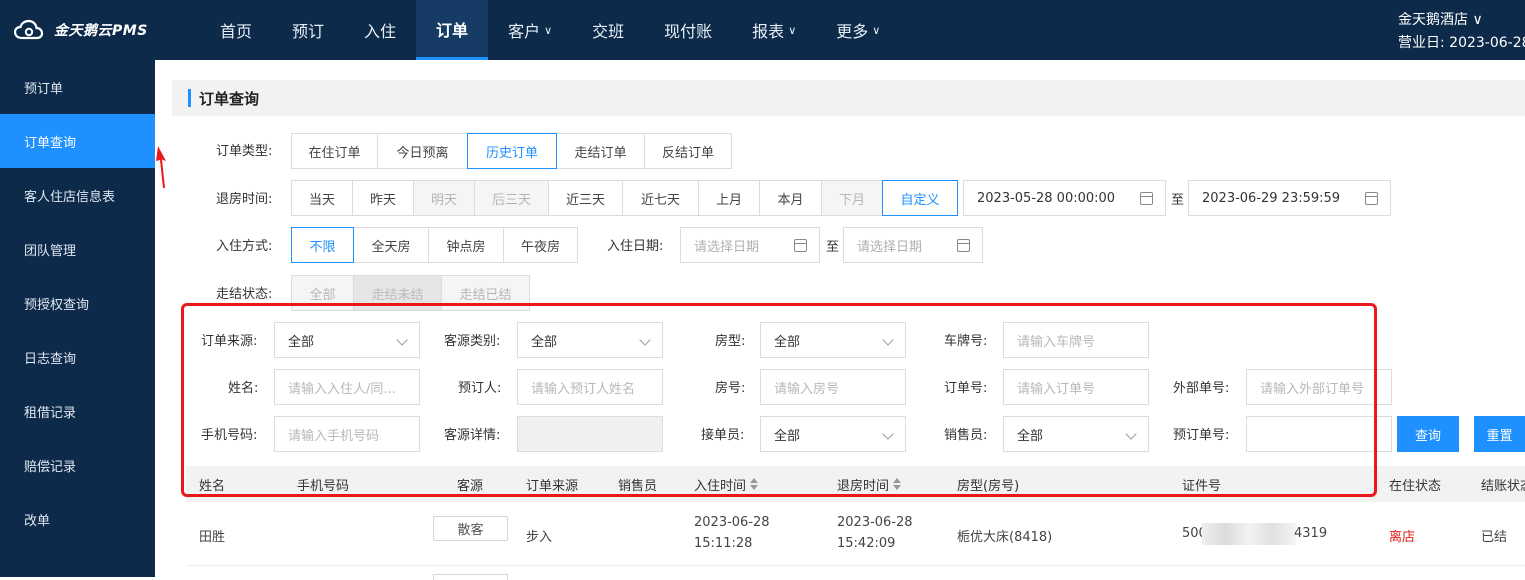 The image size is (1525, 580). Describe the element at coordinates (1440, 19) in the screenshot. I see `hotel-selector: 金天鹅酒店 ∨` at that location.